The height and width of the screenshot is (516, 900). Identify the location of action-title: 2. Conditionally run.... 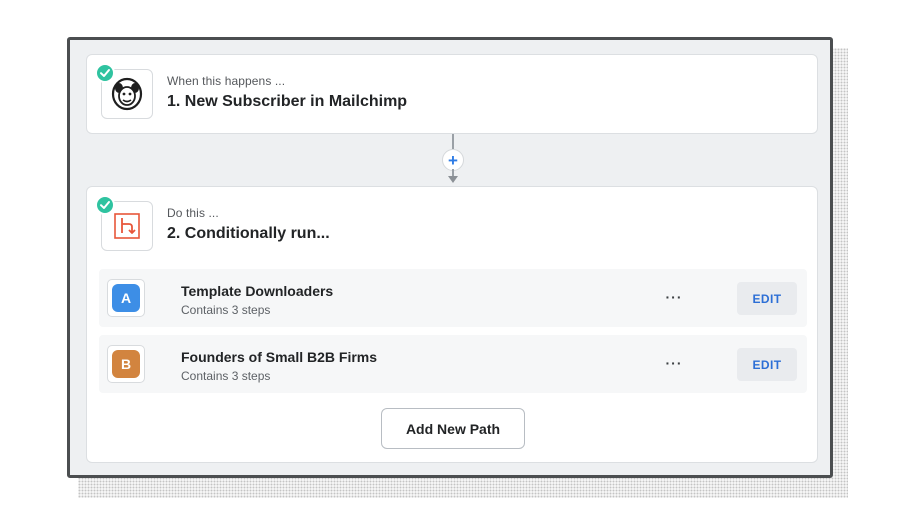
(248, 233).